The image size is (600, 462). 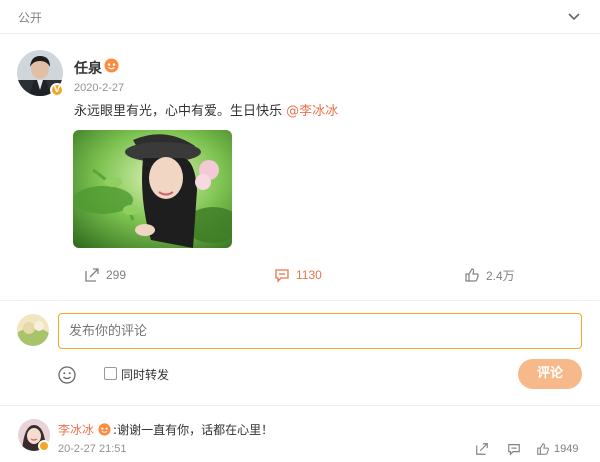 What do you see at coordinates (92, 449) in the screenshot?
I see `comment-time: 20-2-27 21:51` at bounding box center [92, 449].